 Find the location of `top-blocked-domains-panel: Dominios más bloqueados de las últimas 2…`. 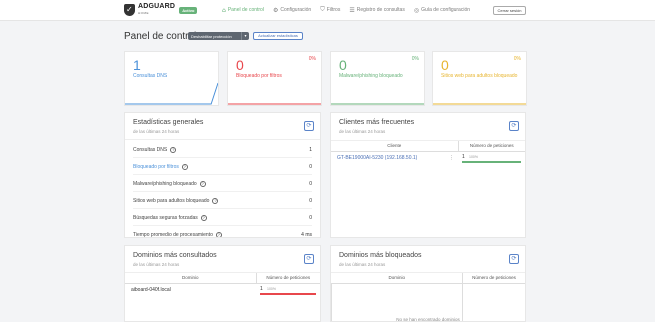

top-blocked-domains-panel: Dominios más bloqueados de las últimas 2… is located at coordinates (428, 283).